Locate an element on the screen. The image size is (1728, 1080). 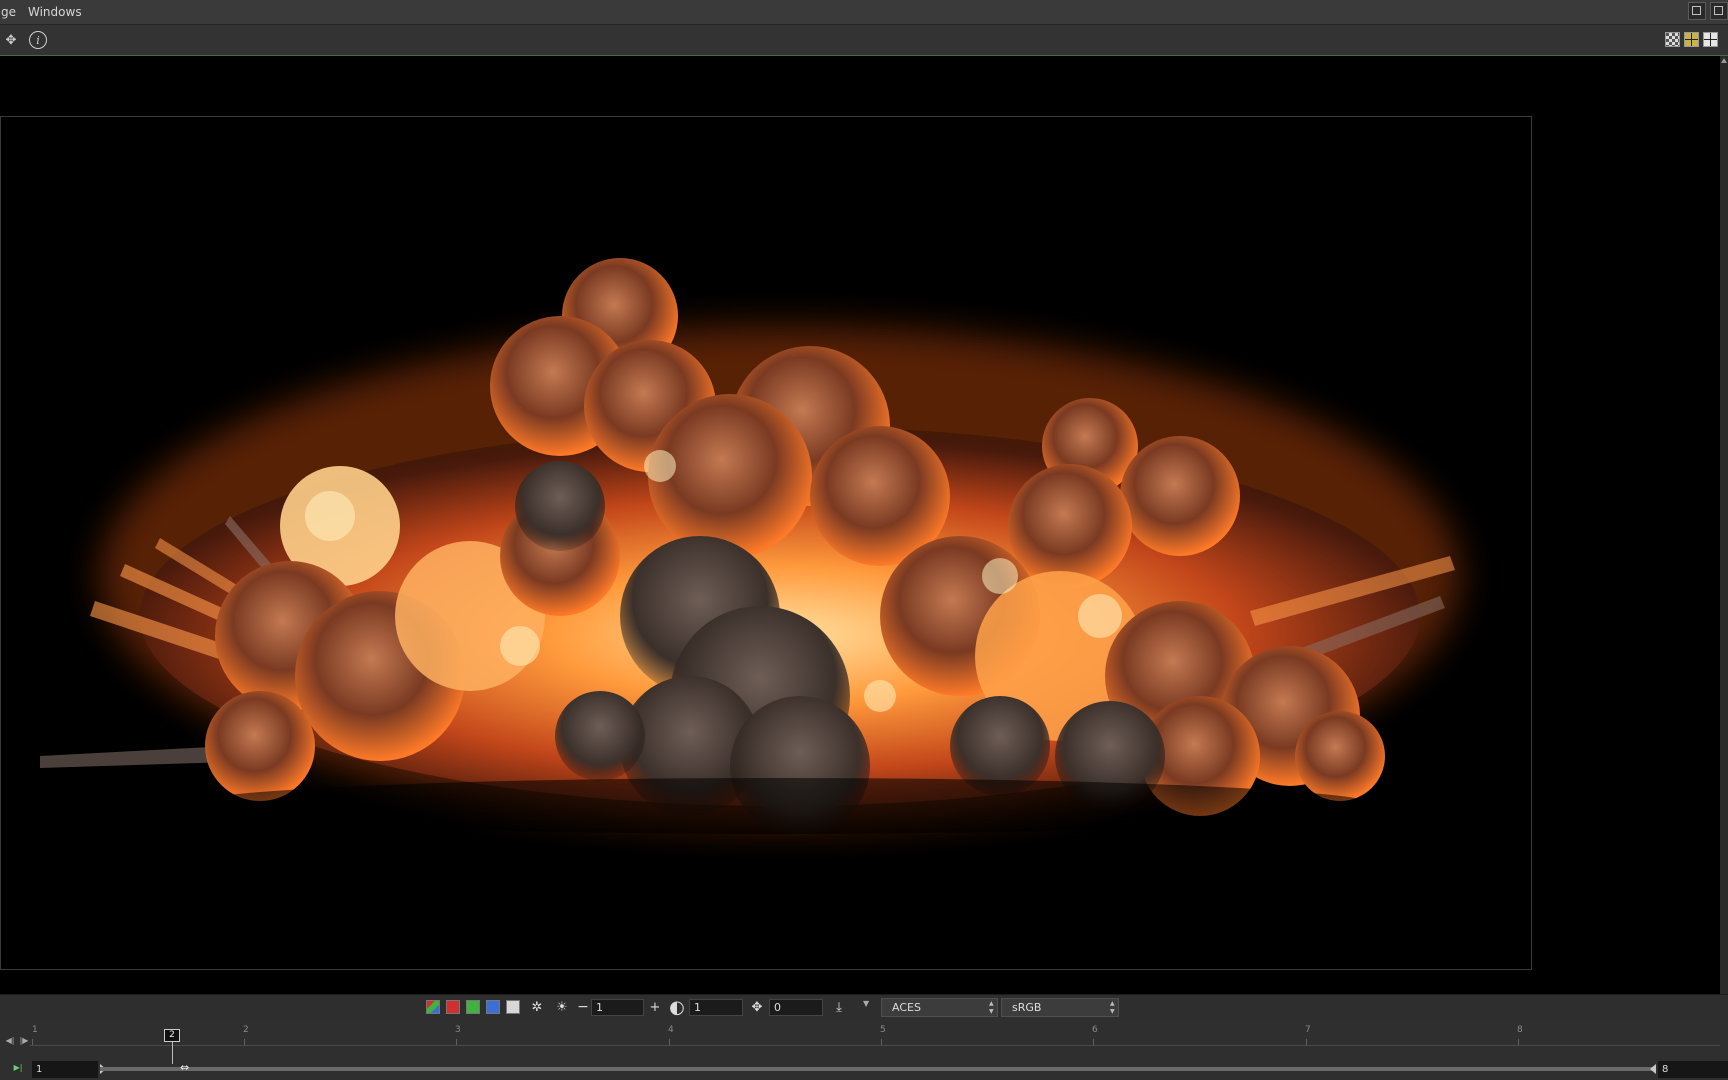
dropdown-arrow-icon: ▼ is located at coordinates (866, 1003).